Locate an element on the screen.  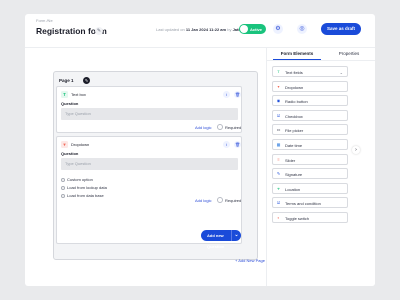
element-item: ☑ Terms and condition is located at coordinates (310, 203).